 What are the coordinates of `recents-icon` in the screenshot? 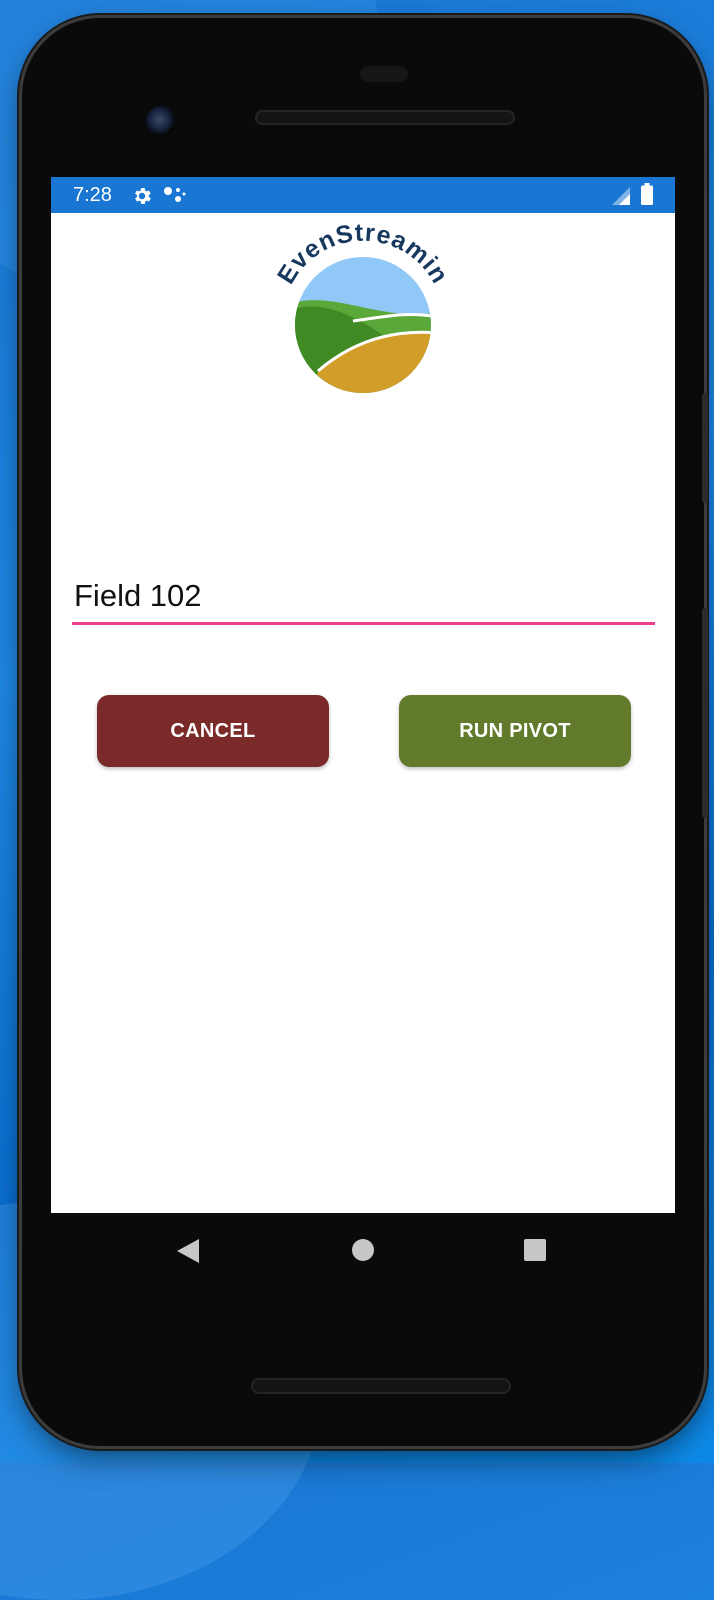 It's located at (535, 1250).